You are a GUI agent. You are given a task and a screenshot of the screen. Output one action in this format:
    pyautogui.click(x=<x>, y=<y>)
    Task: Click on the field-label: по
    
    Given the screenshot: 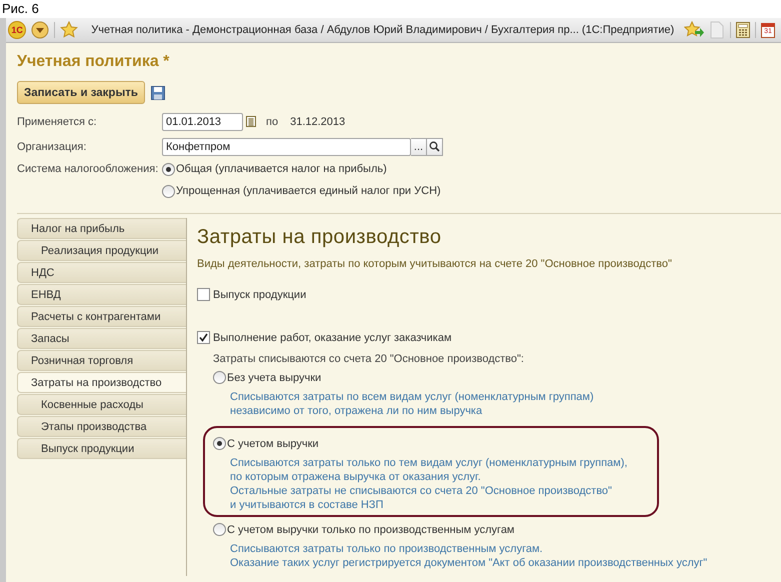 What is the action you would take?
    pyautogui.click(x=272, y=122)
    